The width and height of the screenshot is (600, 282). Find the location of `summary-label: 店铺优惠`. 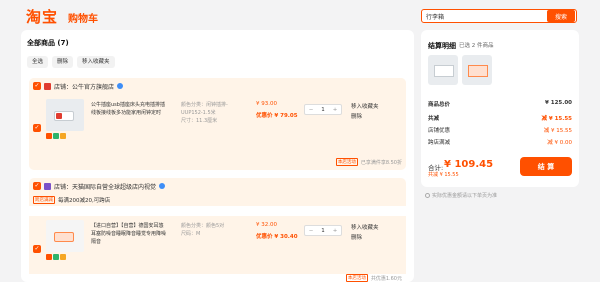

summary-label: 店铺优惠 is located at coordinates (439, 131).